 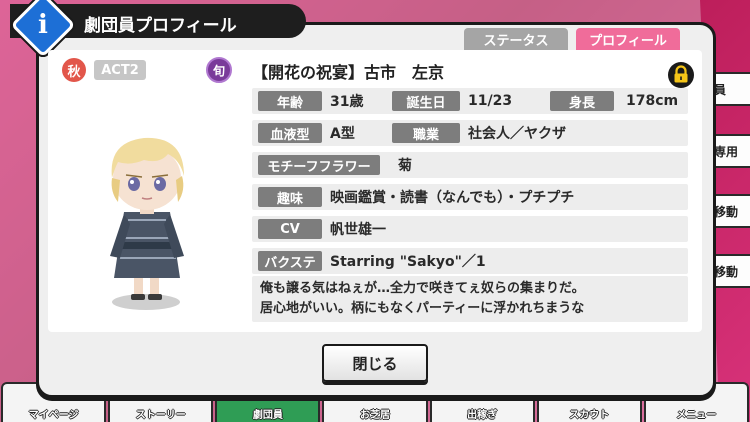 What do you see at coordinates (290, 197) in the screenshot?
I see `hobby-label: 趣味` at bounding box center [290, 197].